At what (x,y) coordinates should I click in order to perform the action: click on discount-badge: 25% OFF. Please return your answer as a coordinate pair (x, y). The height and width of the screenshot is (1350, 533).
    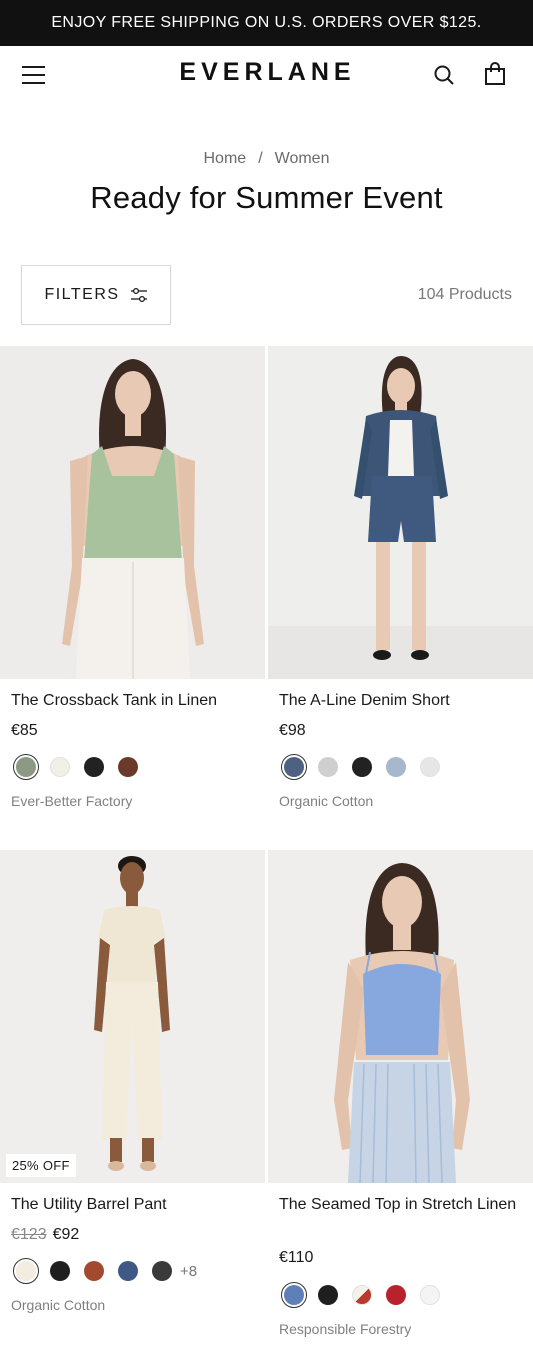
    Looking at the image, I should click on (41, 1165).